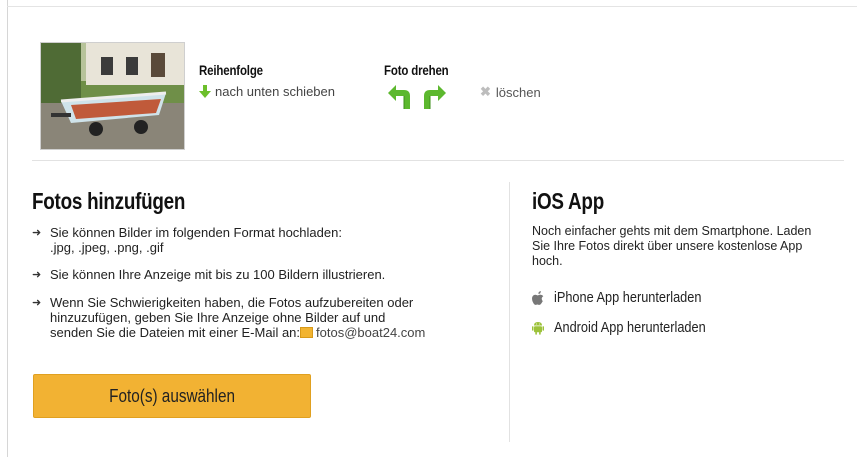 This screenshot has height=457, width=857. What do you see at coordinates (438, 160) in the screenshot?
I see `section-divider` at bounding box center [438, 160].